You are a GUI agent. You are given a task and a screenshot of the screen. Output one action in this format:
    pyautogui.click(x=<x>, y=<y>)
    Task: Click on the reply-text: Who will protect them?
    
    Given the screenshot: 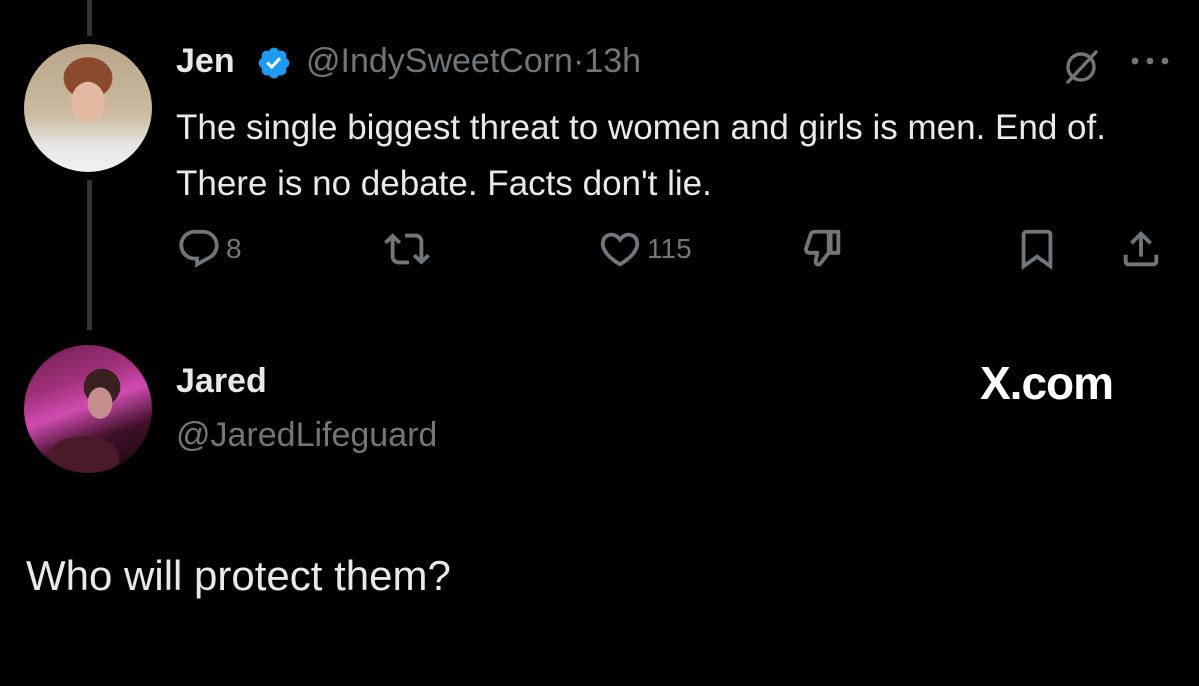 What is the action you would take?
    pyautogui.click(x=238, y=575)
    